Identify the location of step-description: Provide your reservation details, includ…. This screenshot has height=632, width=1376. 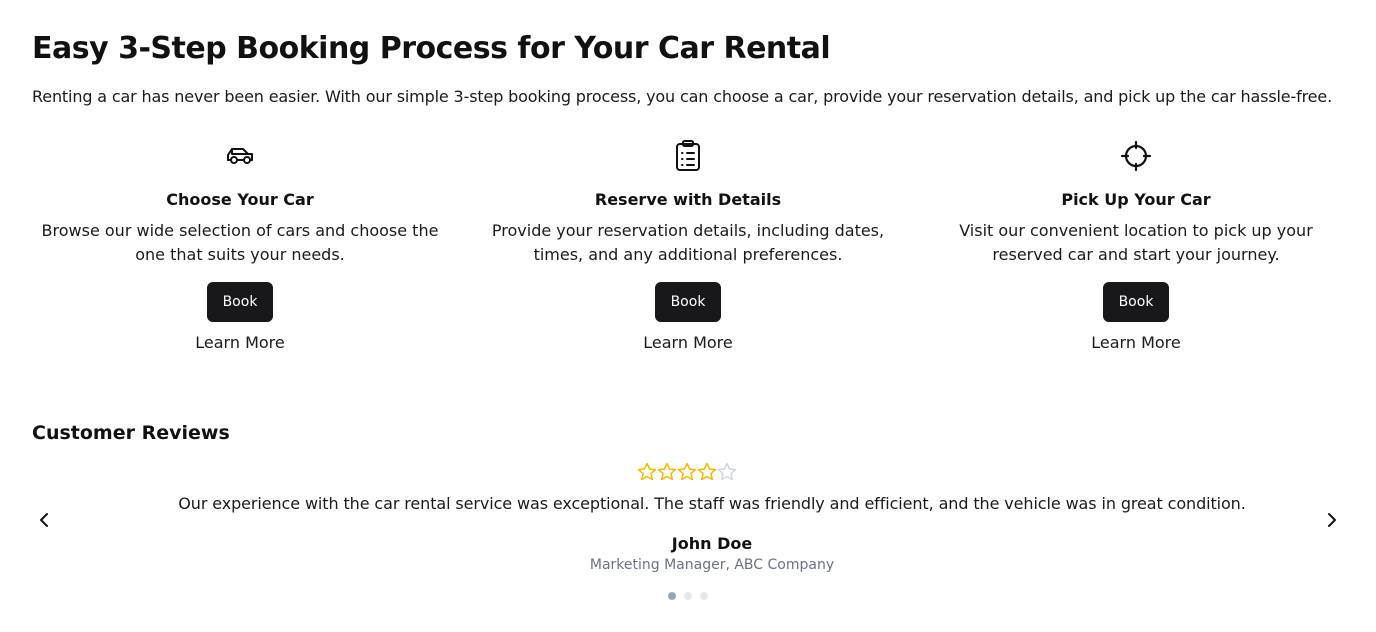
(688, 242).